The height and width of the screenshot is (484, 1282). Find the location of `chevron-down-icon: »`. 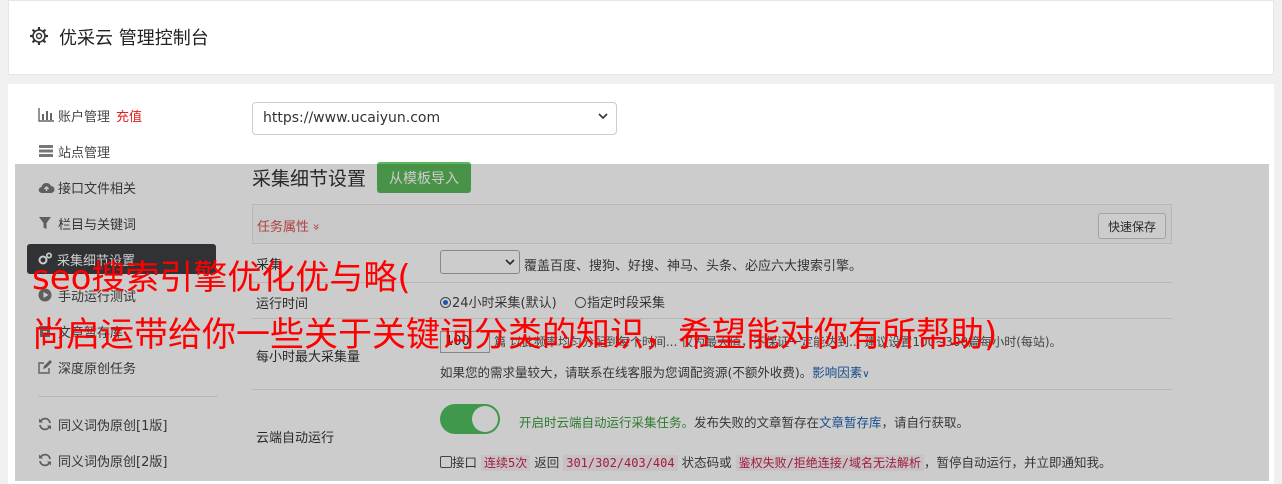

chevron-down-icon: » is located at coordinates (316, 227).